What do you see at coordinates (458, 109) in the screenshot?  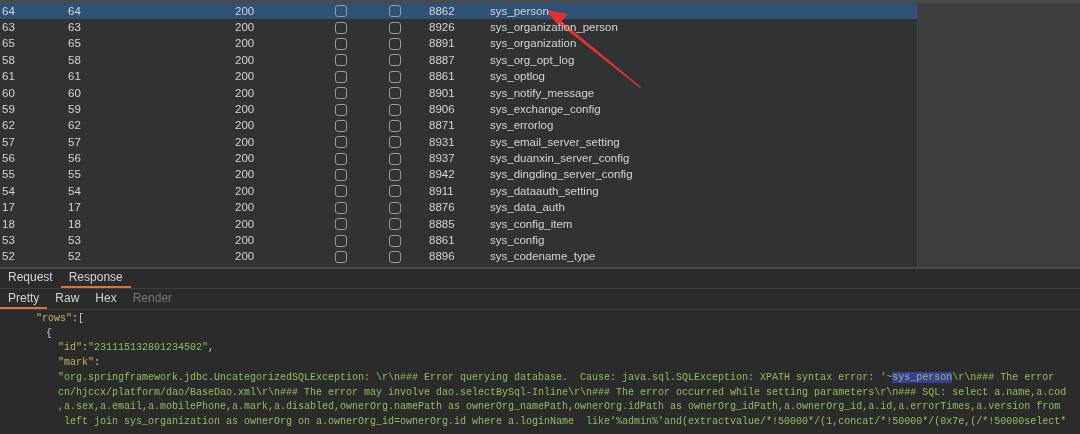 I see `table-row: 59 59 200 8906 sys_exchange_config` at bounding box center [458, 109].